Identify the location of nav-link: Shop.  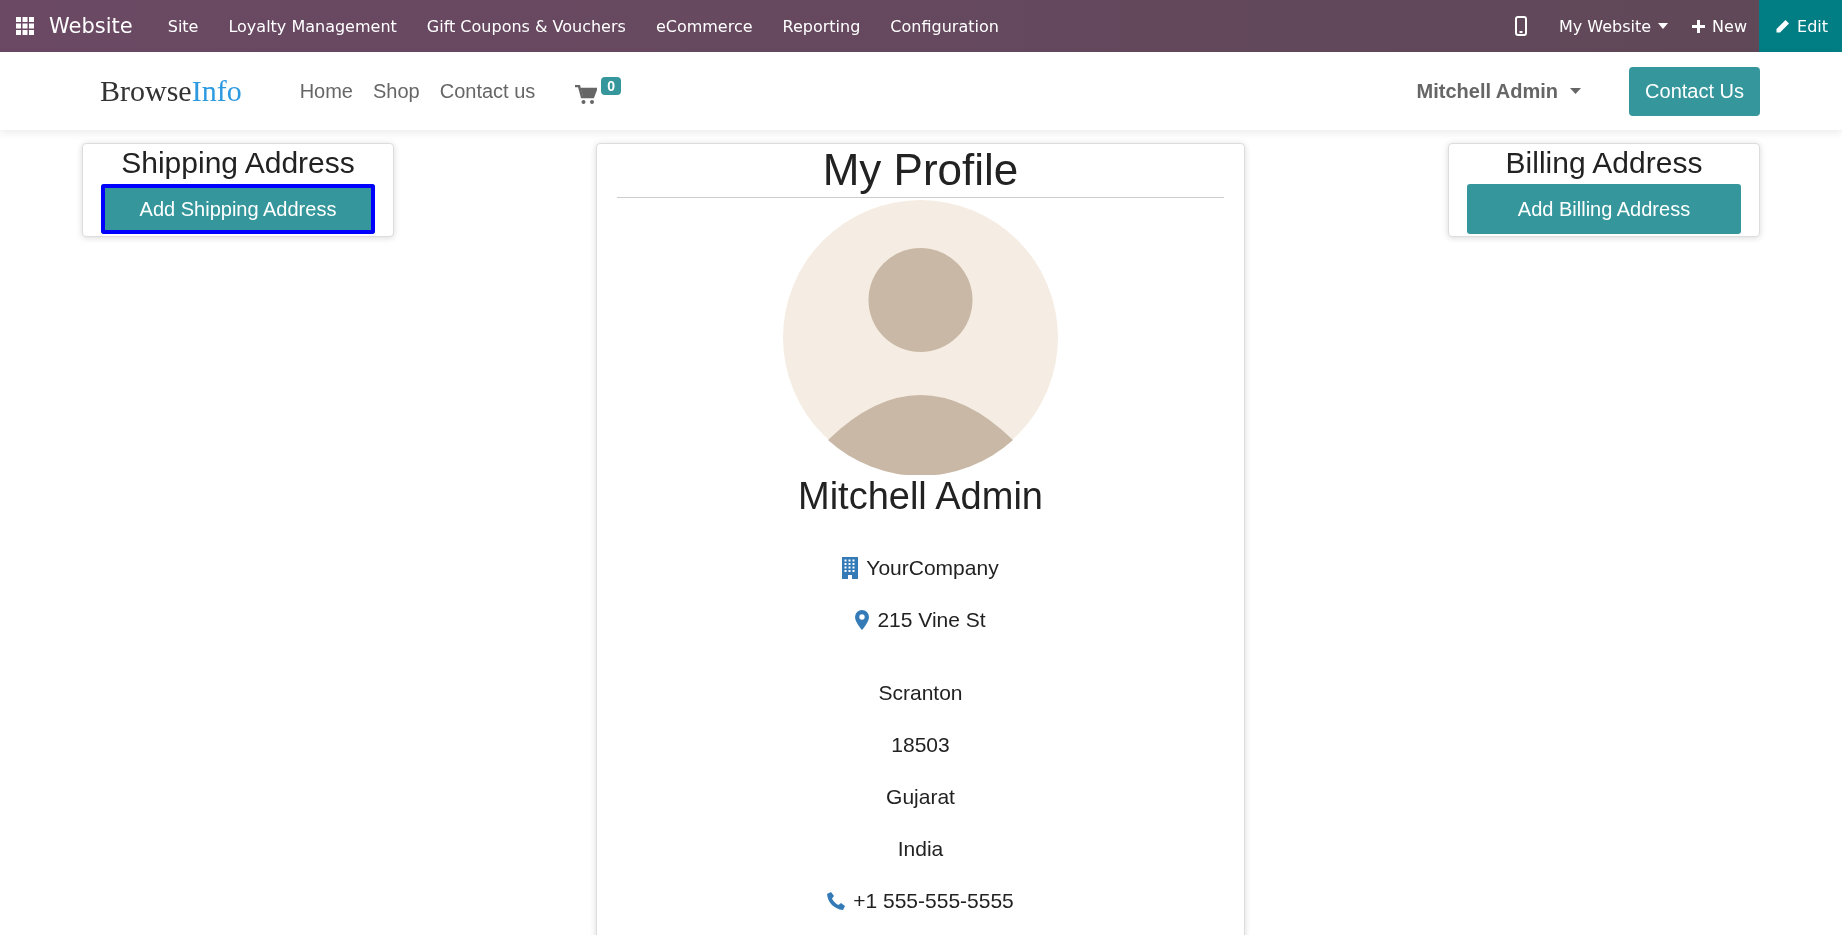
(396, 91).